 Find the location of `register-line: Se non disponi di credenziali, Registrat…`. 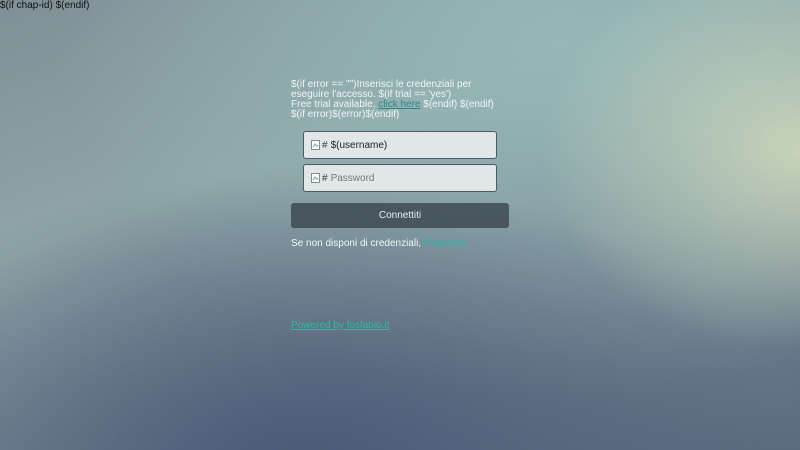

register-line: Se non disponi di credenziali, Registrat… is located at coordinates (400, 243).